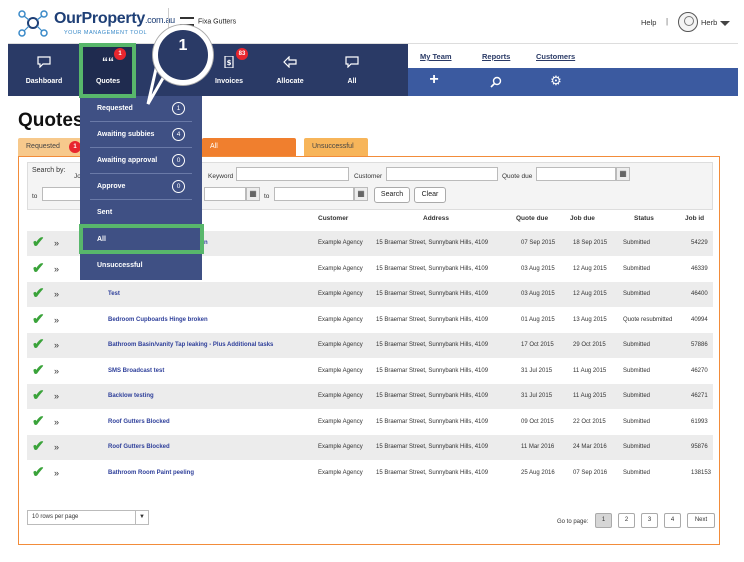  What do you see at coordinates (442, 174) in the screenshot?
I see `customer-input` at bounding box center [442, 174].